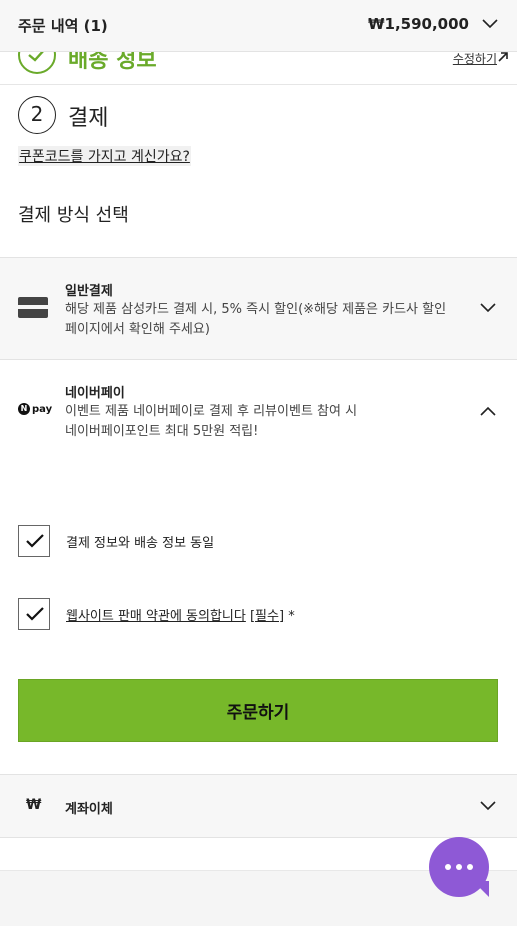  Describe the element at coordinates (162, 431) in the screenshot. I see `payment-option-desc: 네이버페이포인트 최대 5만원 적립!` at that location.